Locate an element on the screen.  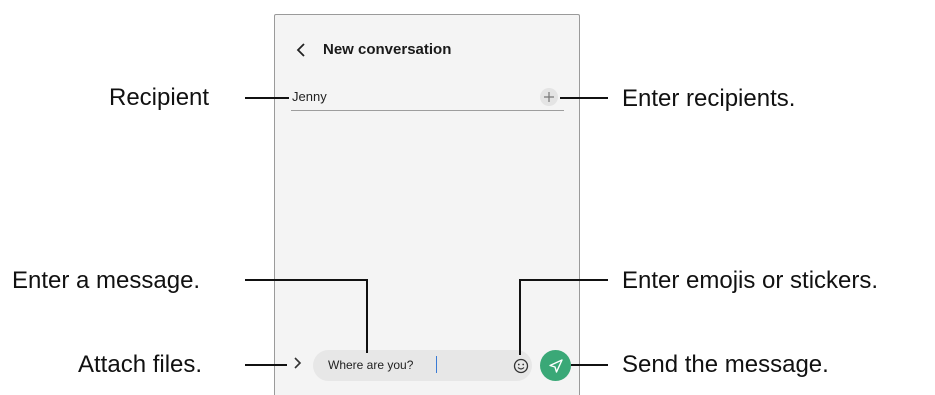
page-title: New conversation is located at coordinates (387, 49).